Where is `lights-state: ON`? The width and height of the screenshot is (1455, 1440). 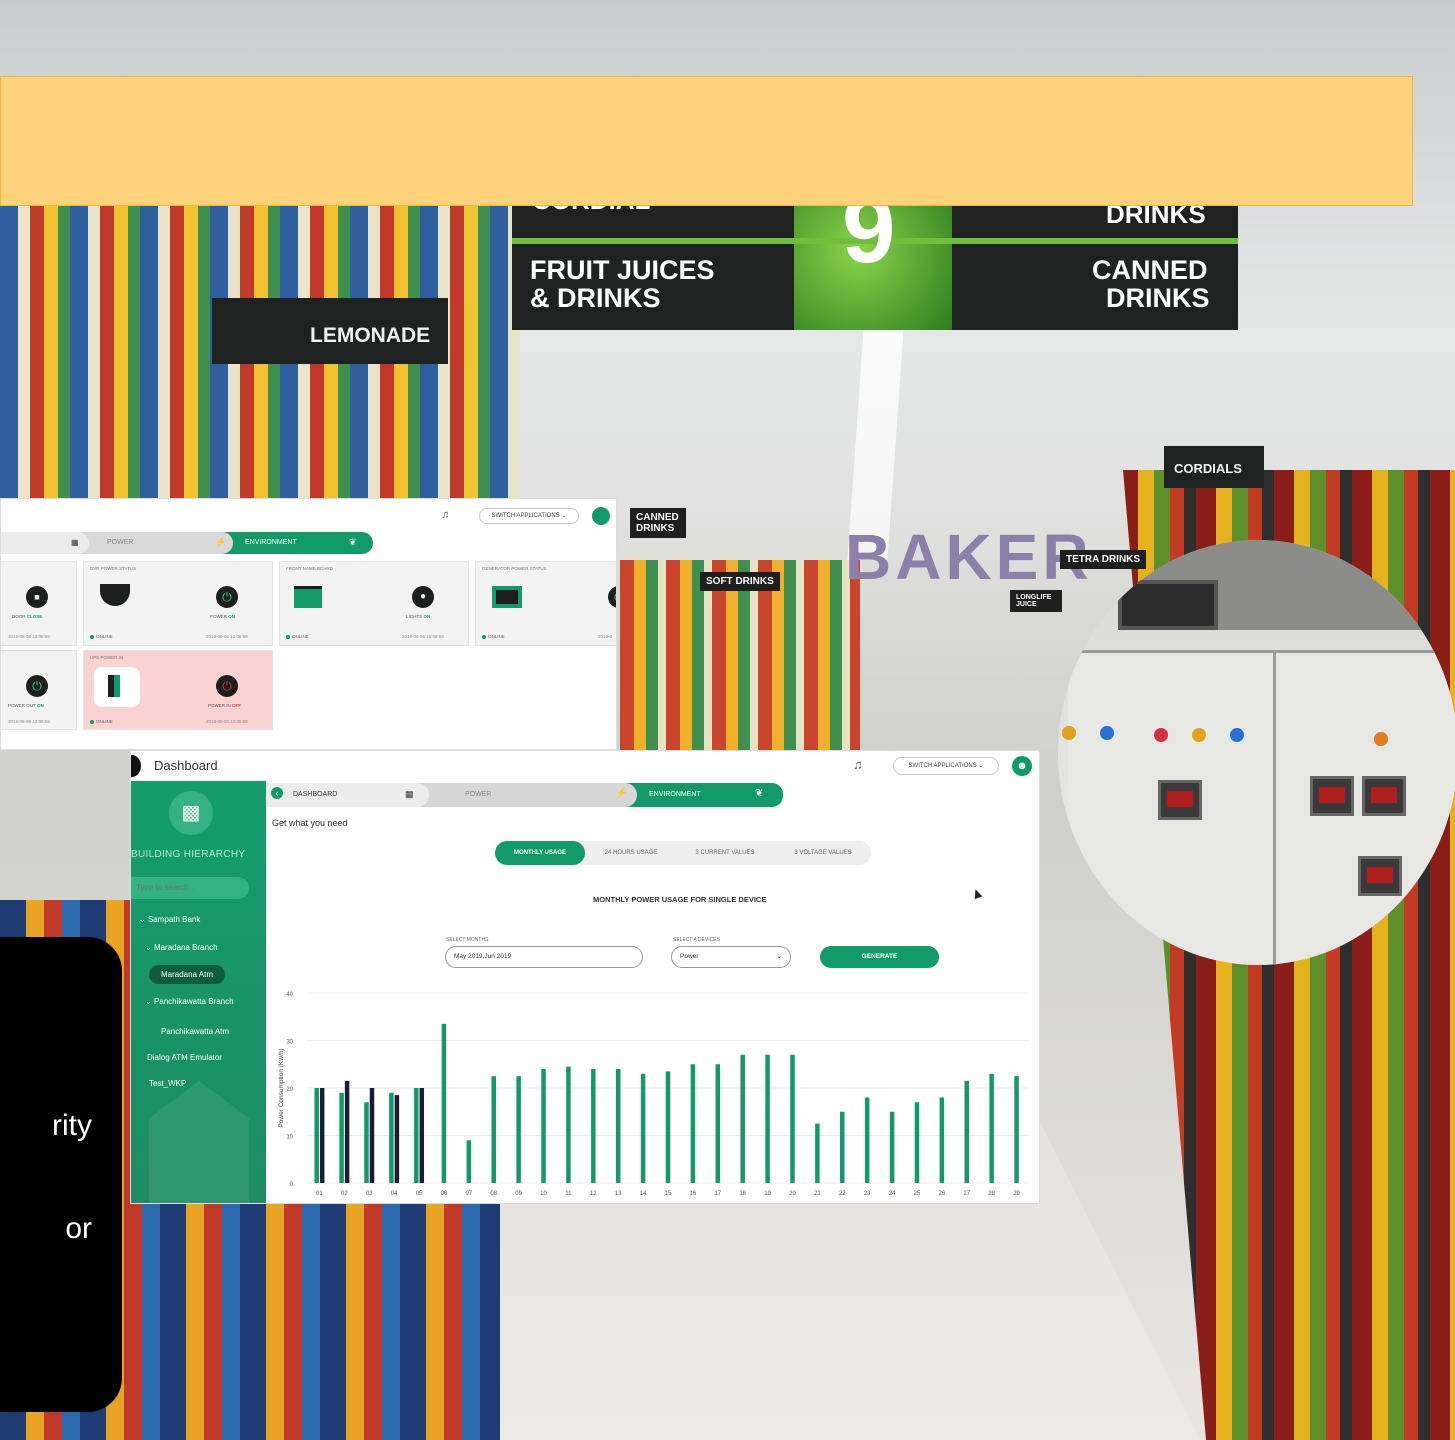
lights-state: ON is located at coordinates (427, 616).